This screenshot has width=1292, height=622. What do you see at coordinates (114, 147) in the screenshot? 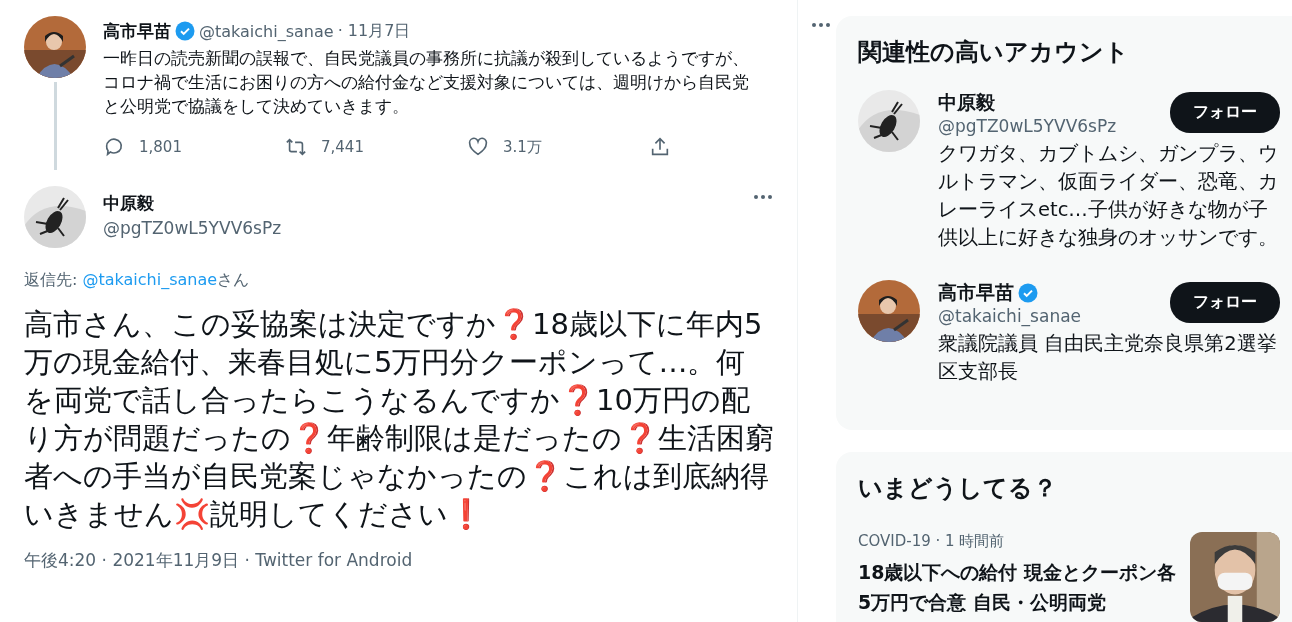
I see `speech-bubble-icon` at bounding box center [114, 147].